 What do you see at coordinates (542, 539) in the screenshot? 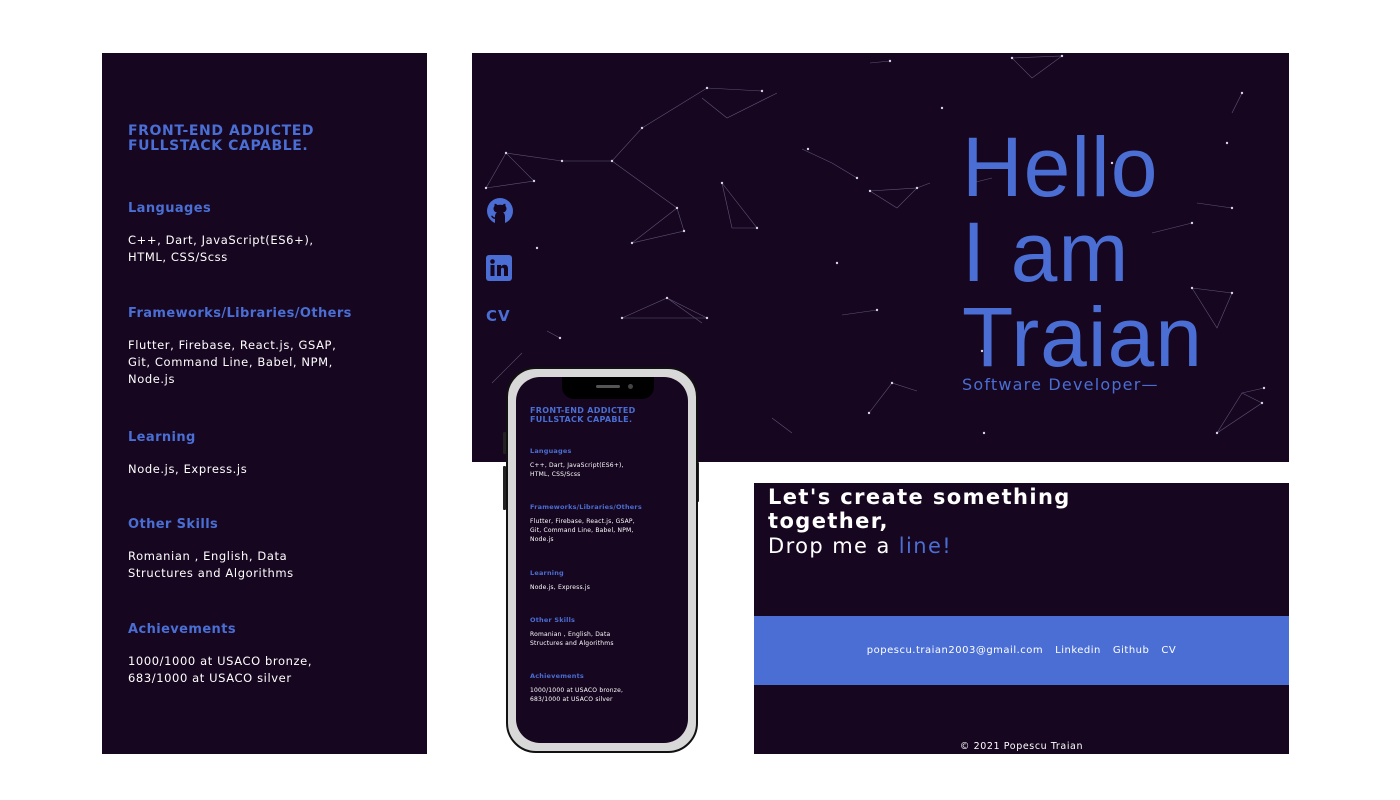
I see `mini-body-line: Node.js` at bounding box center [542, 539].